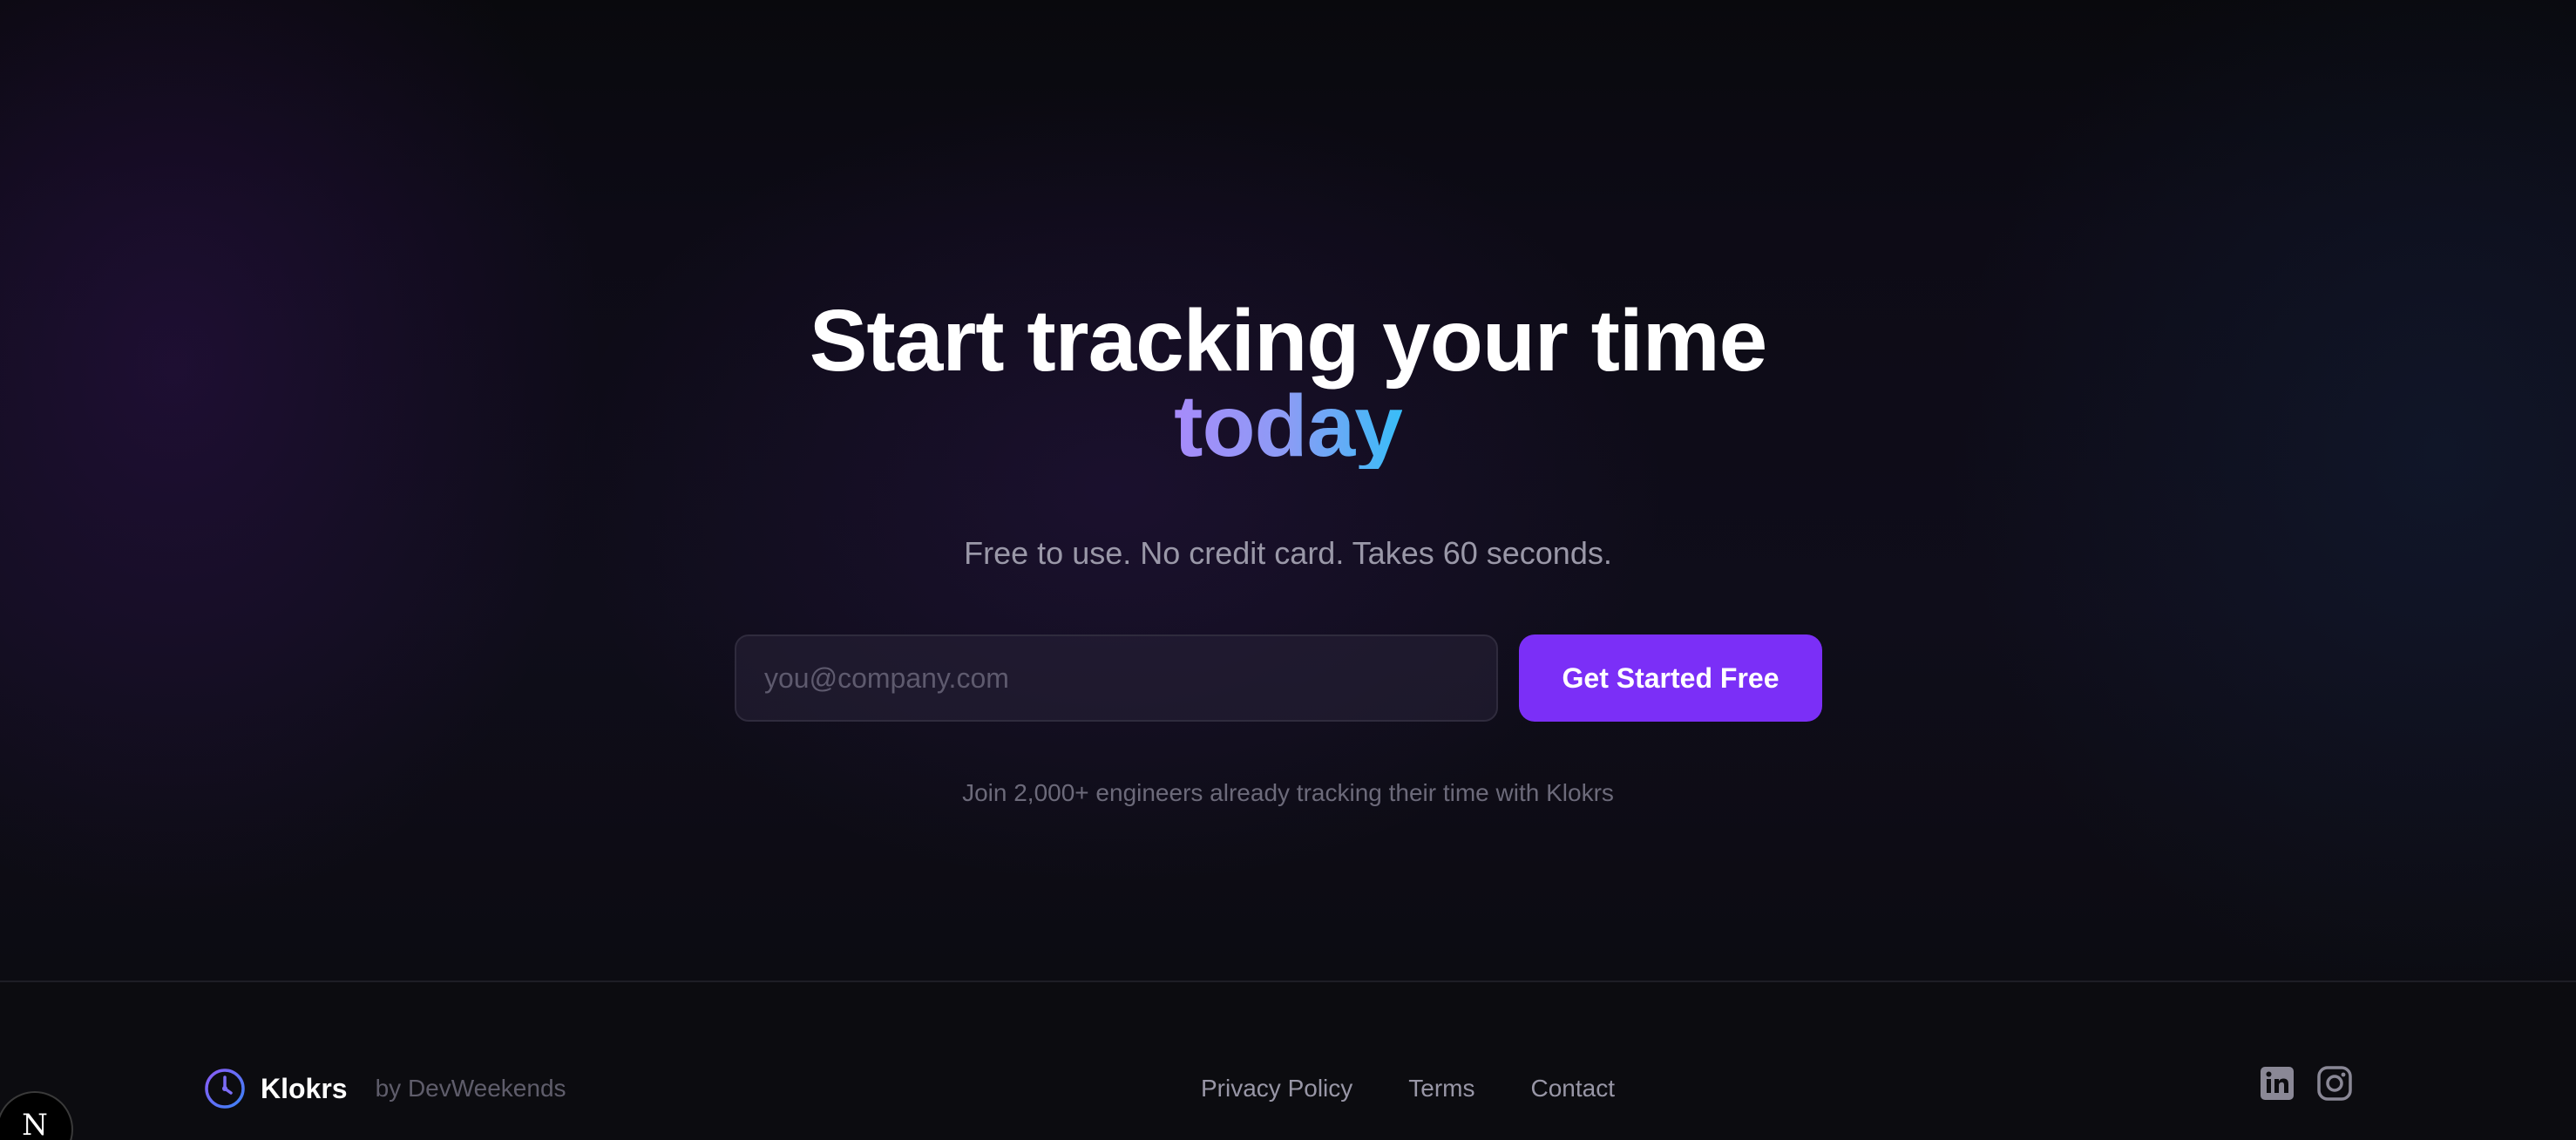 The height and width of the screenshot is (1140, 2576). I want to click on clock-icon, so click(225, 1088).